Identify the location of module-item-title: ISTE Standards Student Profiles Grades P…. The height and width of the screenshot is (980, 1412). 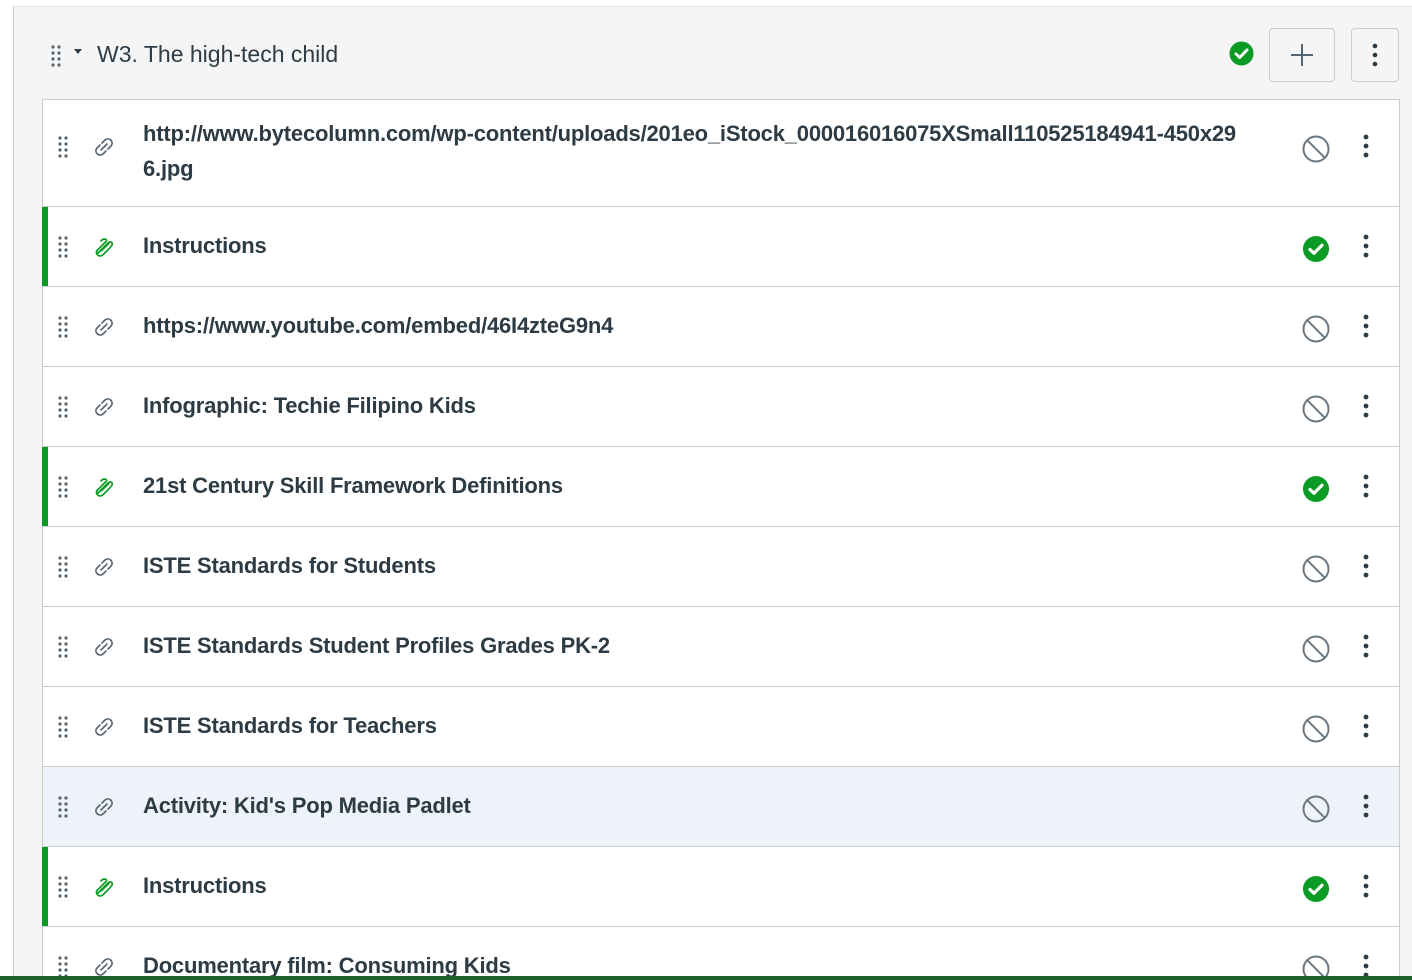
(698, 645).